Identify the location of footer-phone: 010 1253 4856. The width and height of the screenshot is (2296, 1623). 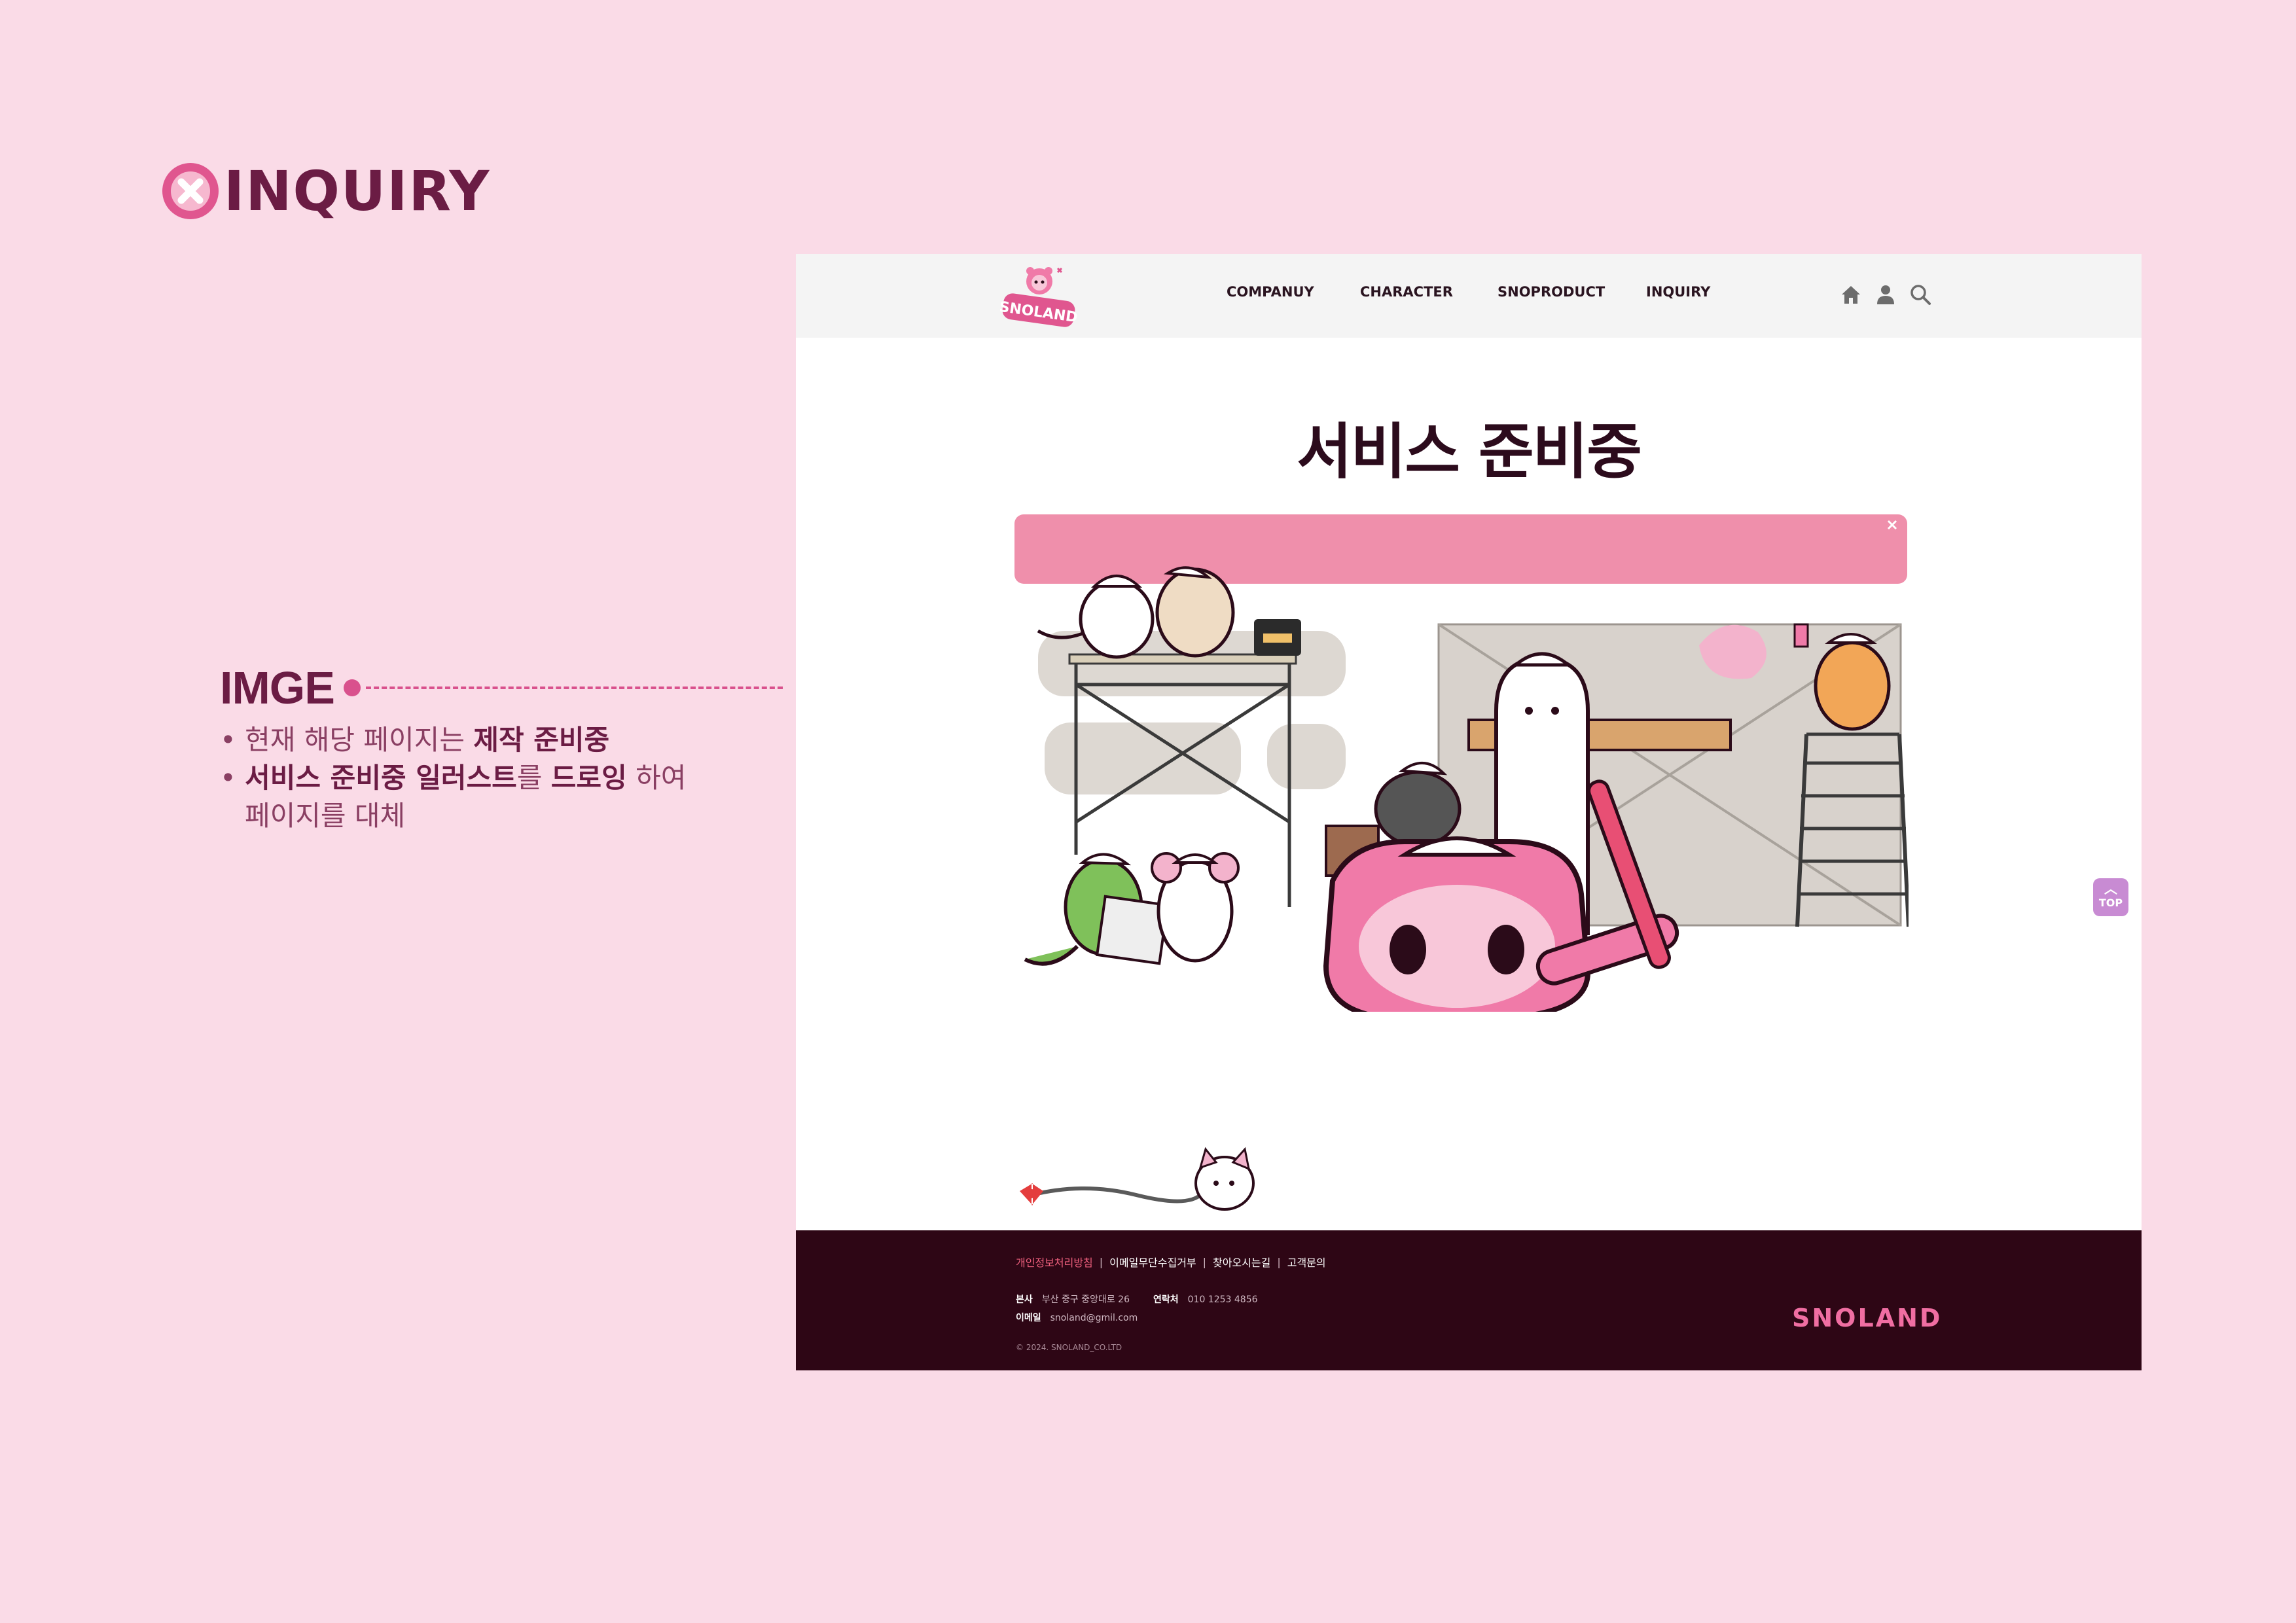
(1222, 1299).